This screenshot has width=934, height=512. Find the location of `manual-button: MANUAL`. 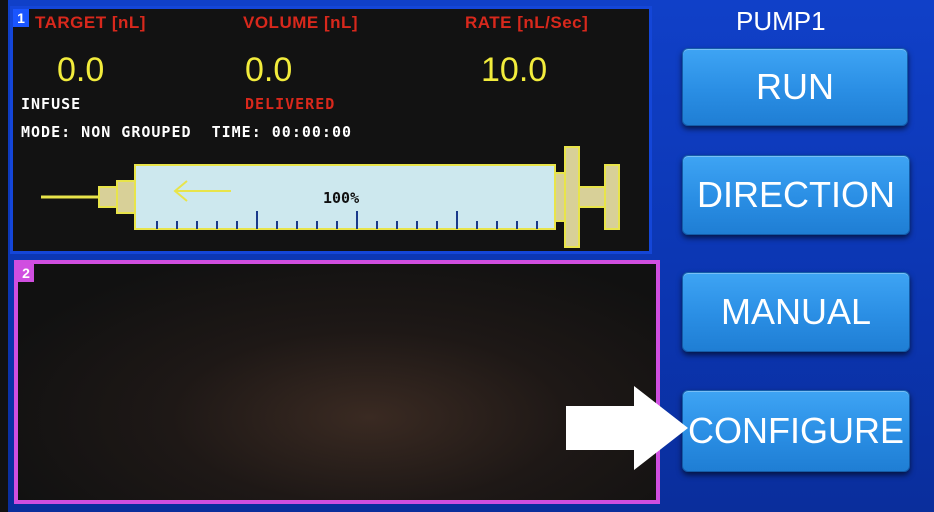

manual-button: MANUAL is located at coordinates (796, 312).